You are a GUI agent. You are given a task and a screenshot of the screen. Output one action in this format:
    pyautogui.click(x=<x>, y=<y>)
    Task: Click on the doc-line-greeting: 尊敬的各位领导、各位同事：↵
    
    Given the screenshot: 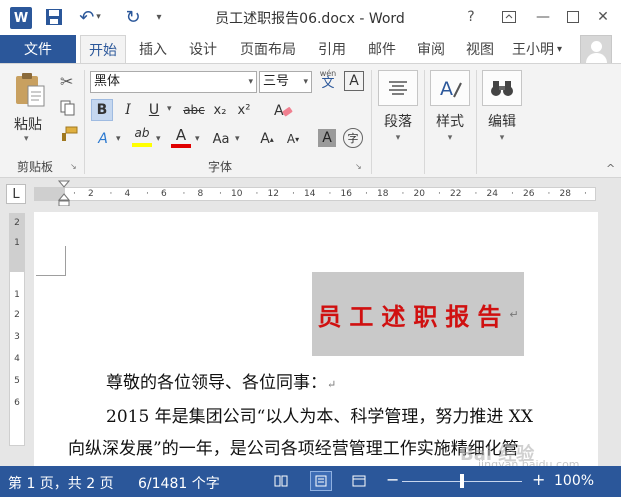 What is the action you would take?
    pyautogui.click(x=221, y=380)
    